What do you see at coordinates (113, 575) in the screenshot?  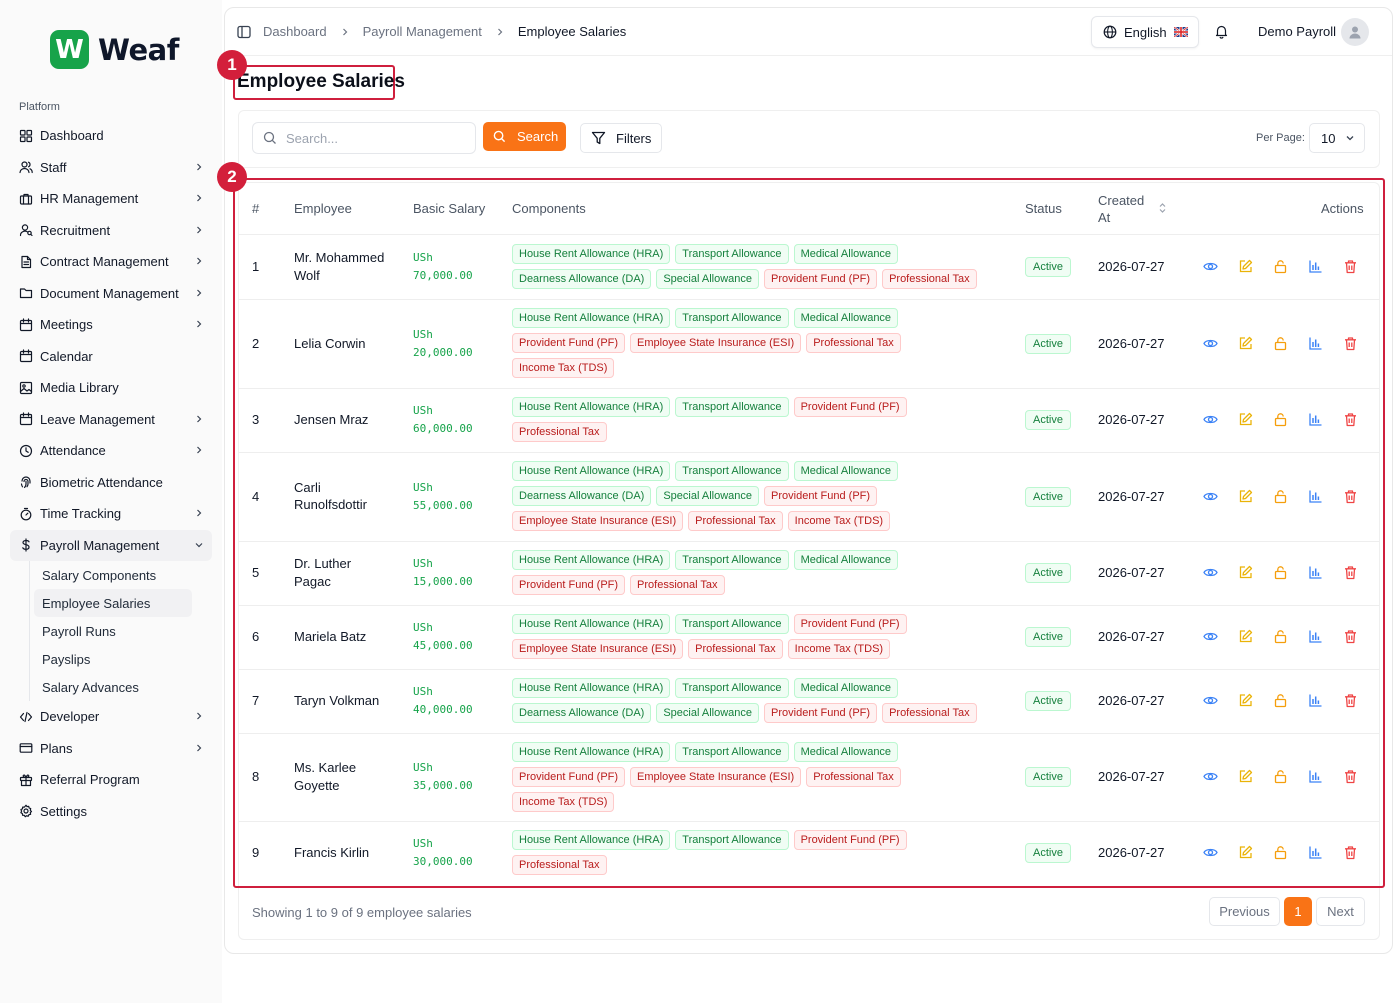 I see `submenu-item-salary-components: Salary Components` at bounding box center [113, 575].